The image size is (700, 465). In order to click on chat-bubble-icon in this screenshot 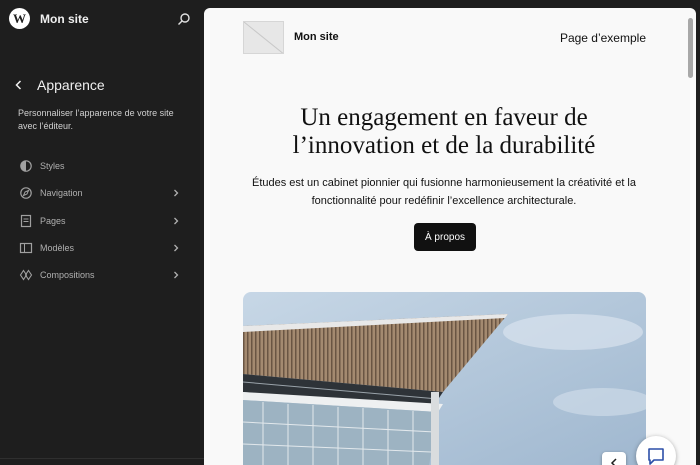, I will do `click(656, 456)`.